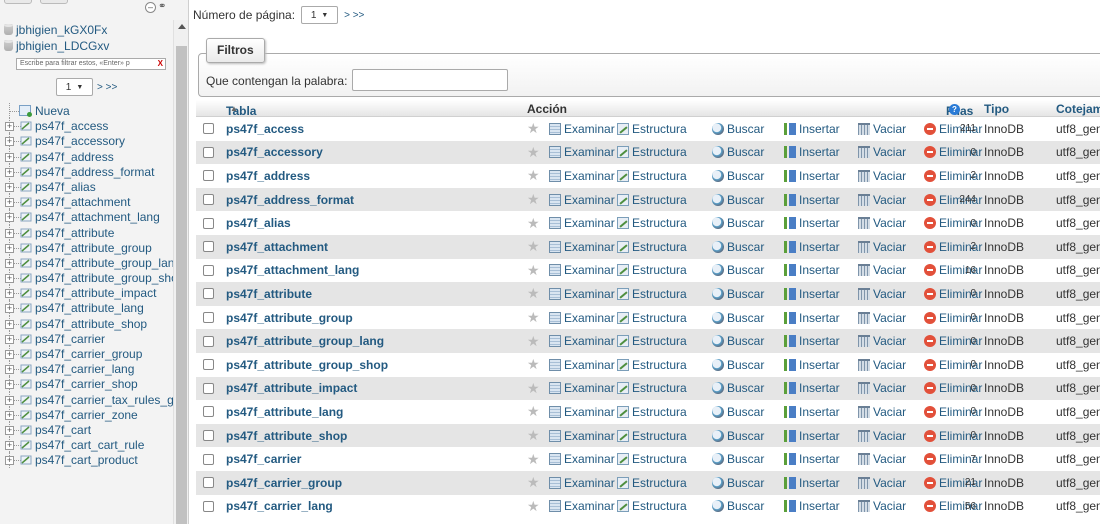  What do you see at coordinates (86, 445) in the screenshot?
I see `tree-table-item: + ps47f_cart_cart_rule` at bounding box center [86, 445].